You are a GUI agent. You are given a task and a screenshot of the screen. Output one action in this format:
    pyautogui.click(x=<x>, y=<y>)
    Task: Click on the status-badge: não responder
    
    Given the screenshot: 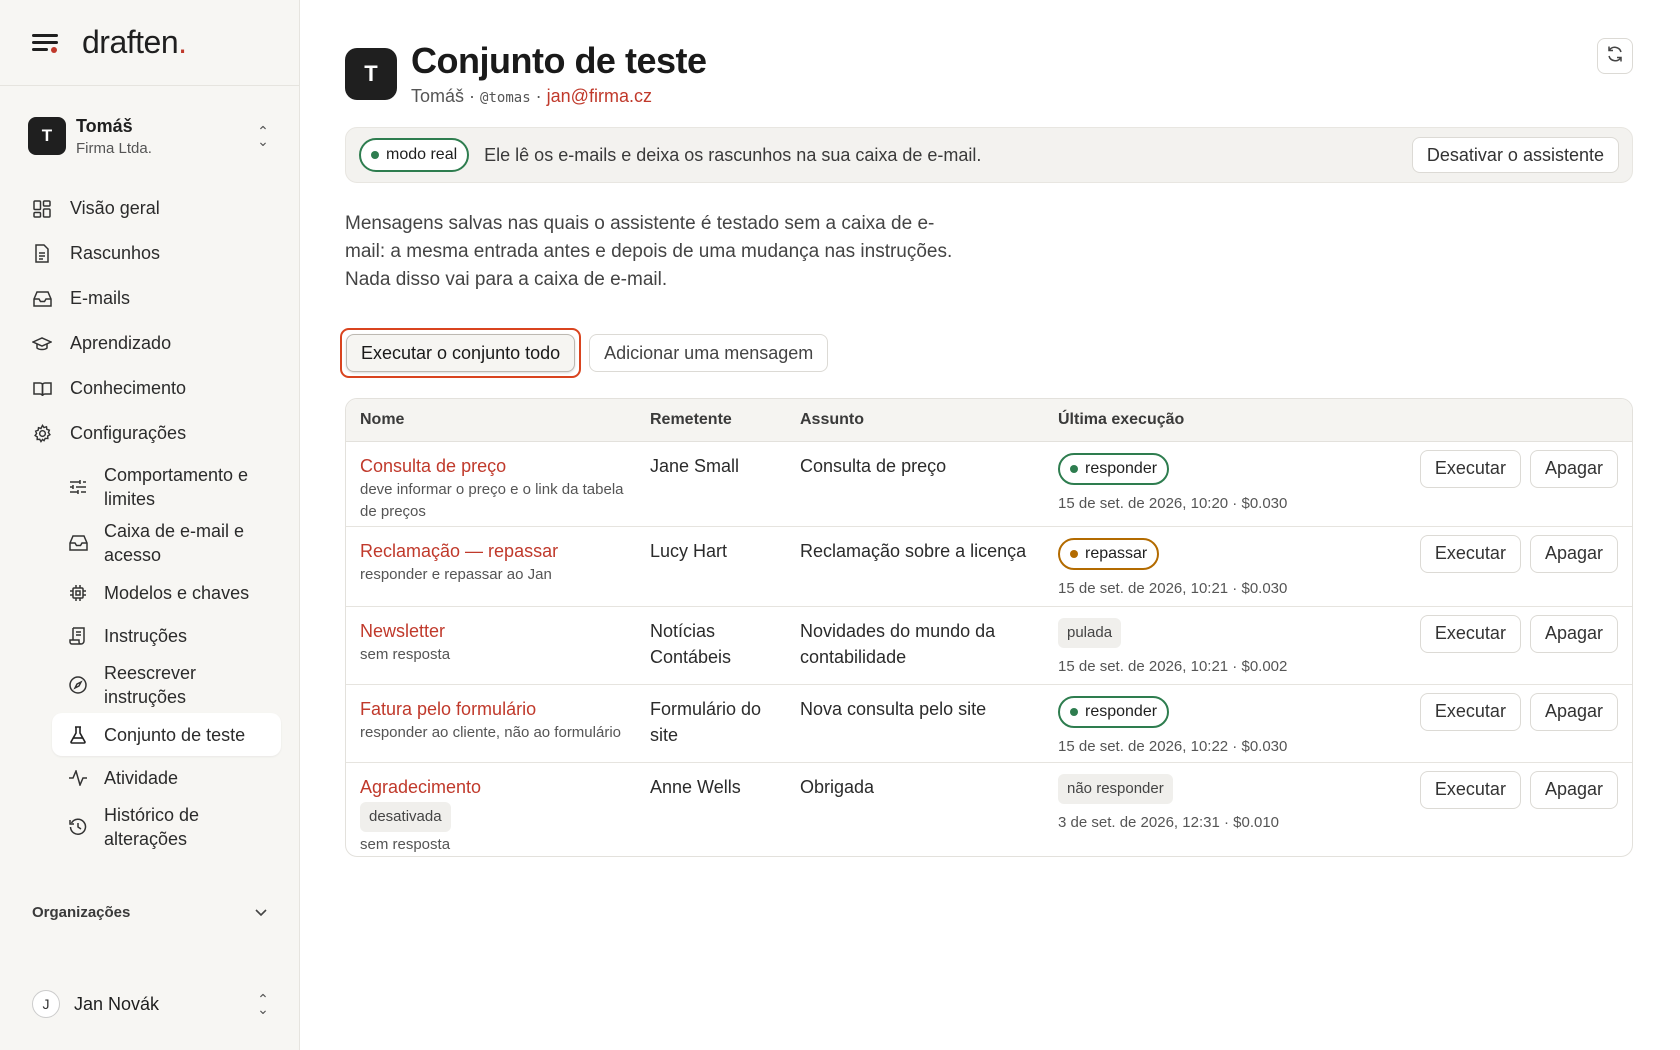 What is the action you would take?
    pyautogui.click(x=1115, y=788)
    